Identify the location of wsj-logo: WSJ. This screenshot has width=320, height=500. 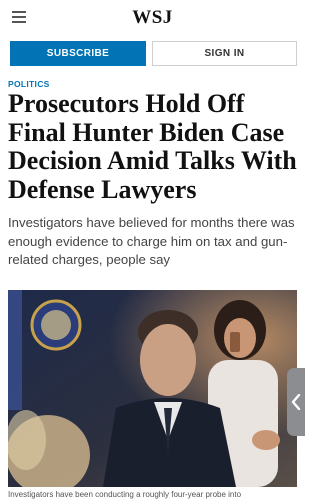
(152, 18).